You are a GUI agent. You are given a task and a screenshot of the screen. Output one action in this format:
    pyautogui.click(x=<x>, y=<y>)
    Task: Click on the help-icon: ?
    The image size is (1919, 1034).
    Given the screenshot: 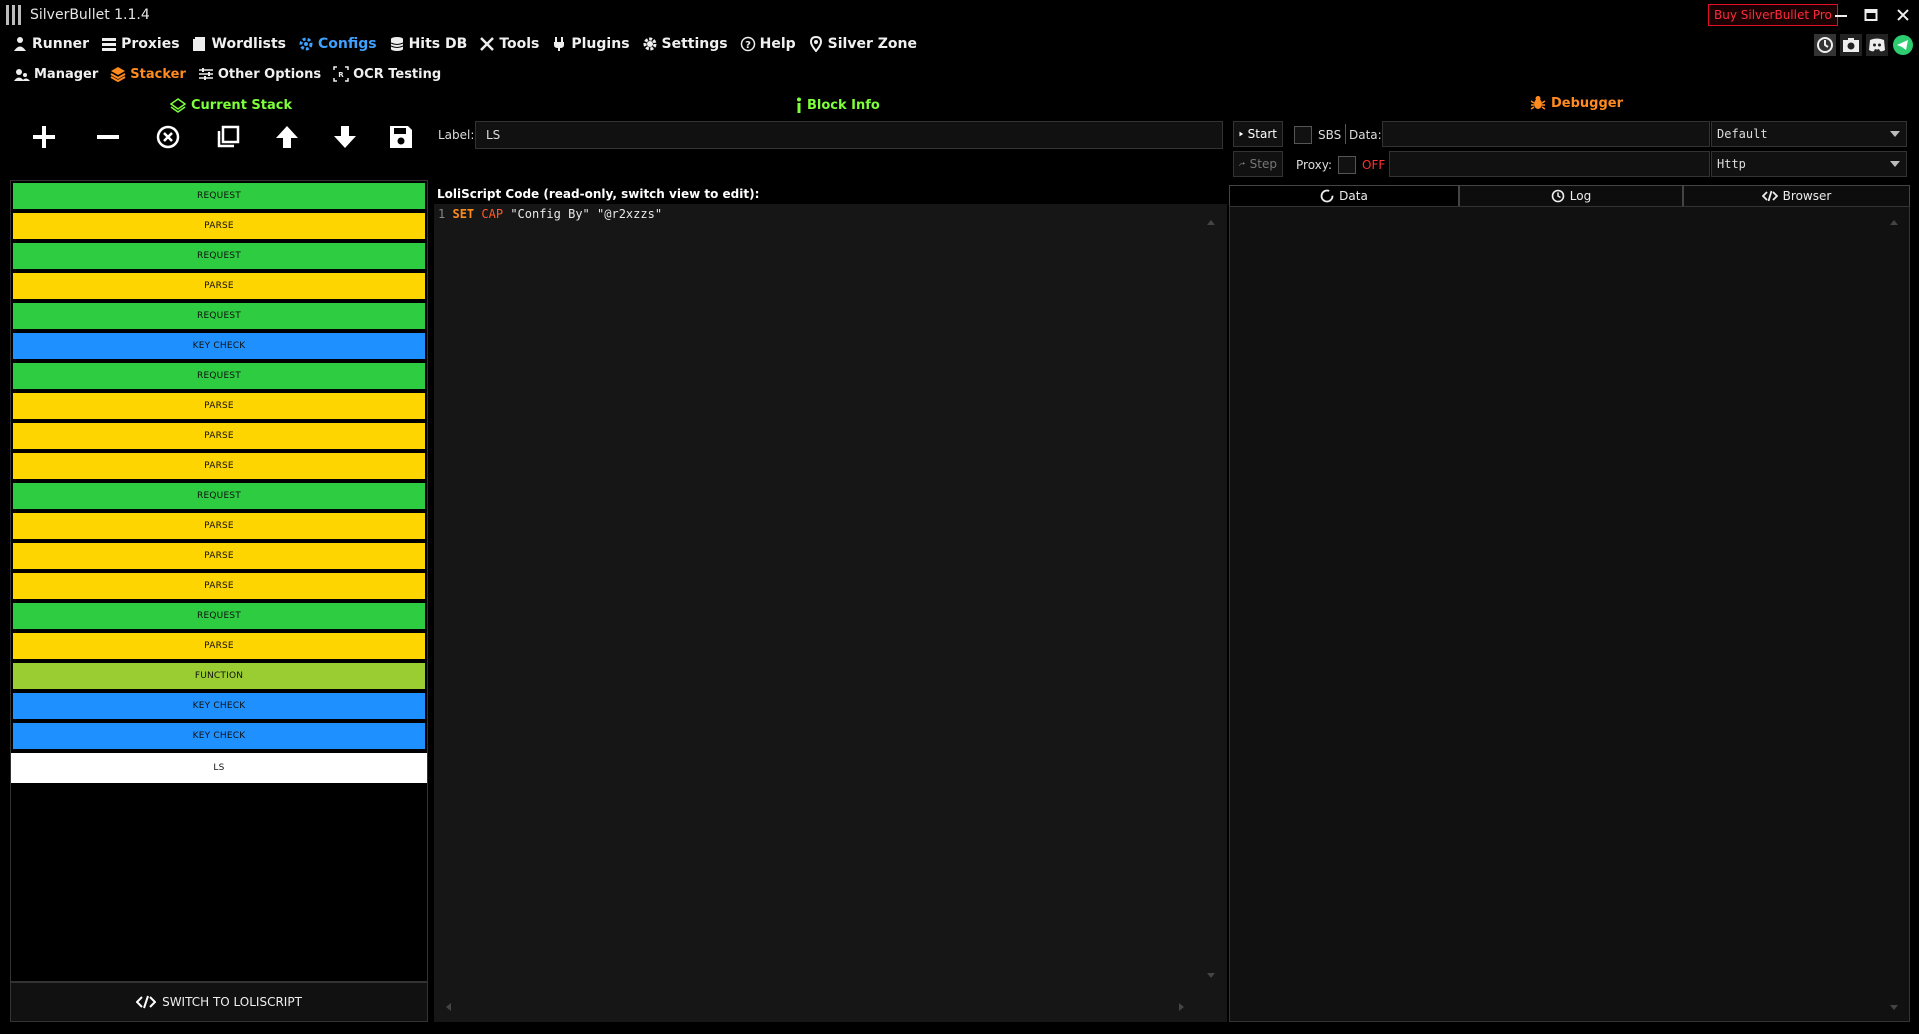 What is the action you would take?
    pyautogui.click(x=747, y=44)
    